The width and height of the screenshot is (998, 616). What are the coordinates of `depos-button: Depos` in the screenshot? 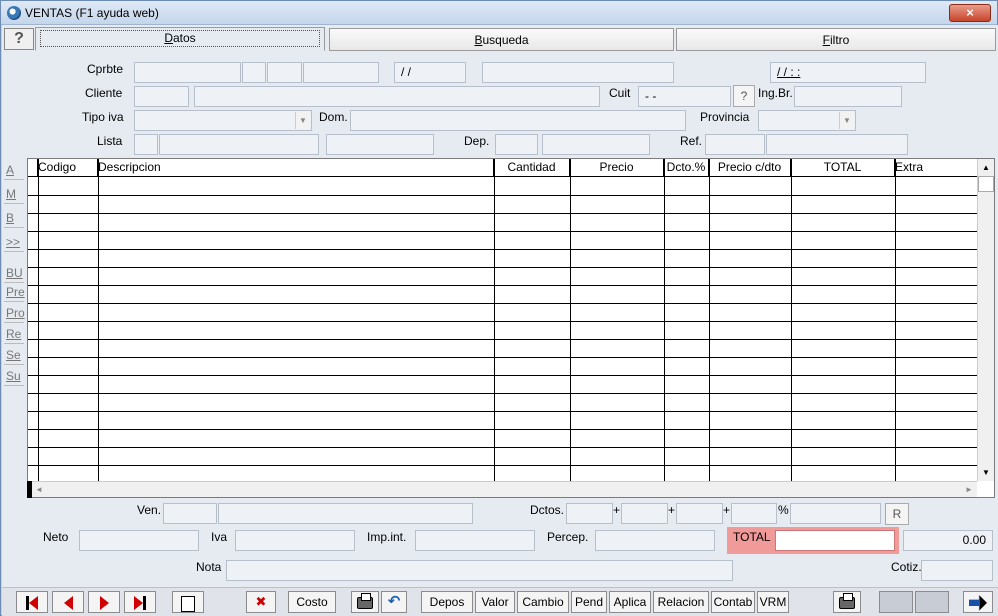 It's located at (447, 602).